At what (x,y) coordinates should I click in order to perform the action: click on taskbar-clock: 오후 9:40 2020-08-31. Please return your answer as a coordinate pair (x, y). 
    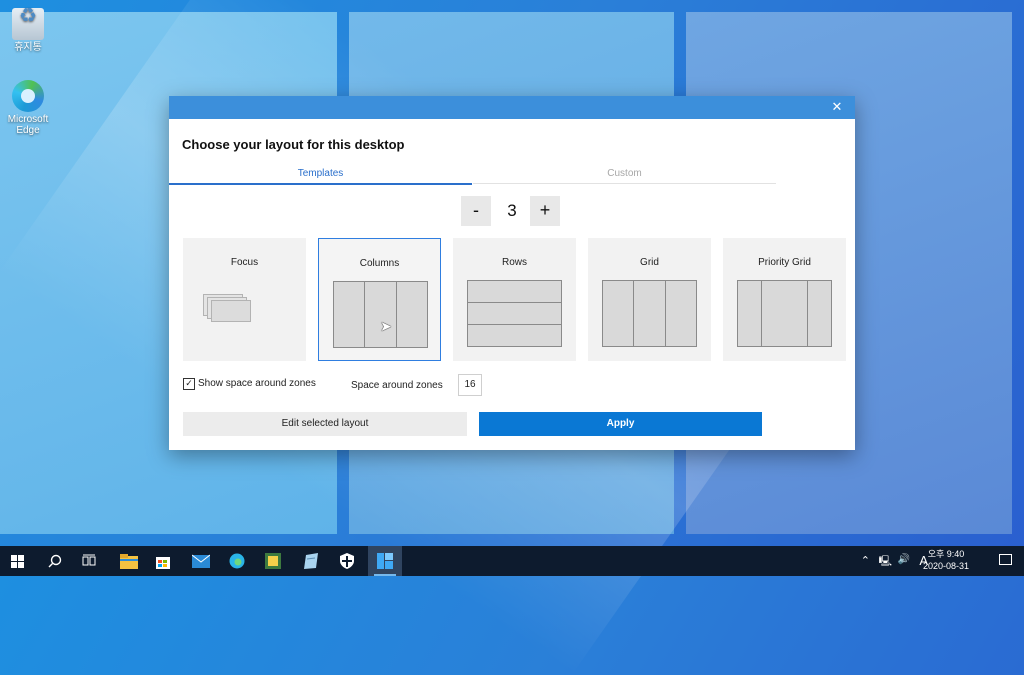
    Looking at the image, I should click on (946, 560).